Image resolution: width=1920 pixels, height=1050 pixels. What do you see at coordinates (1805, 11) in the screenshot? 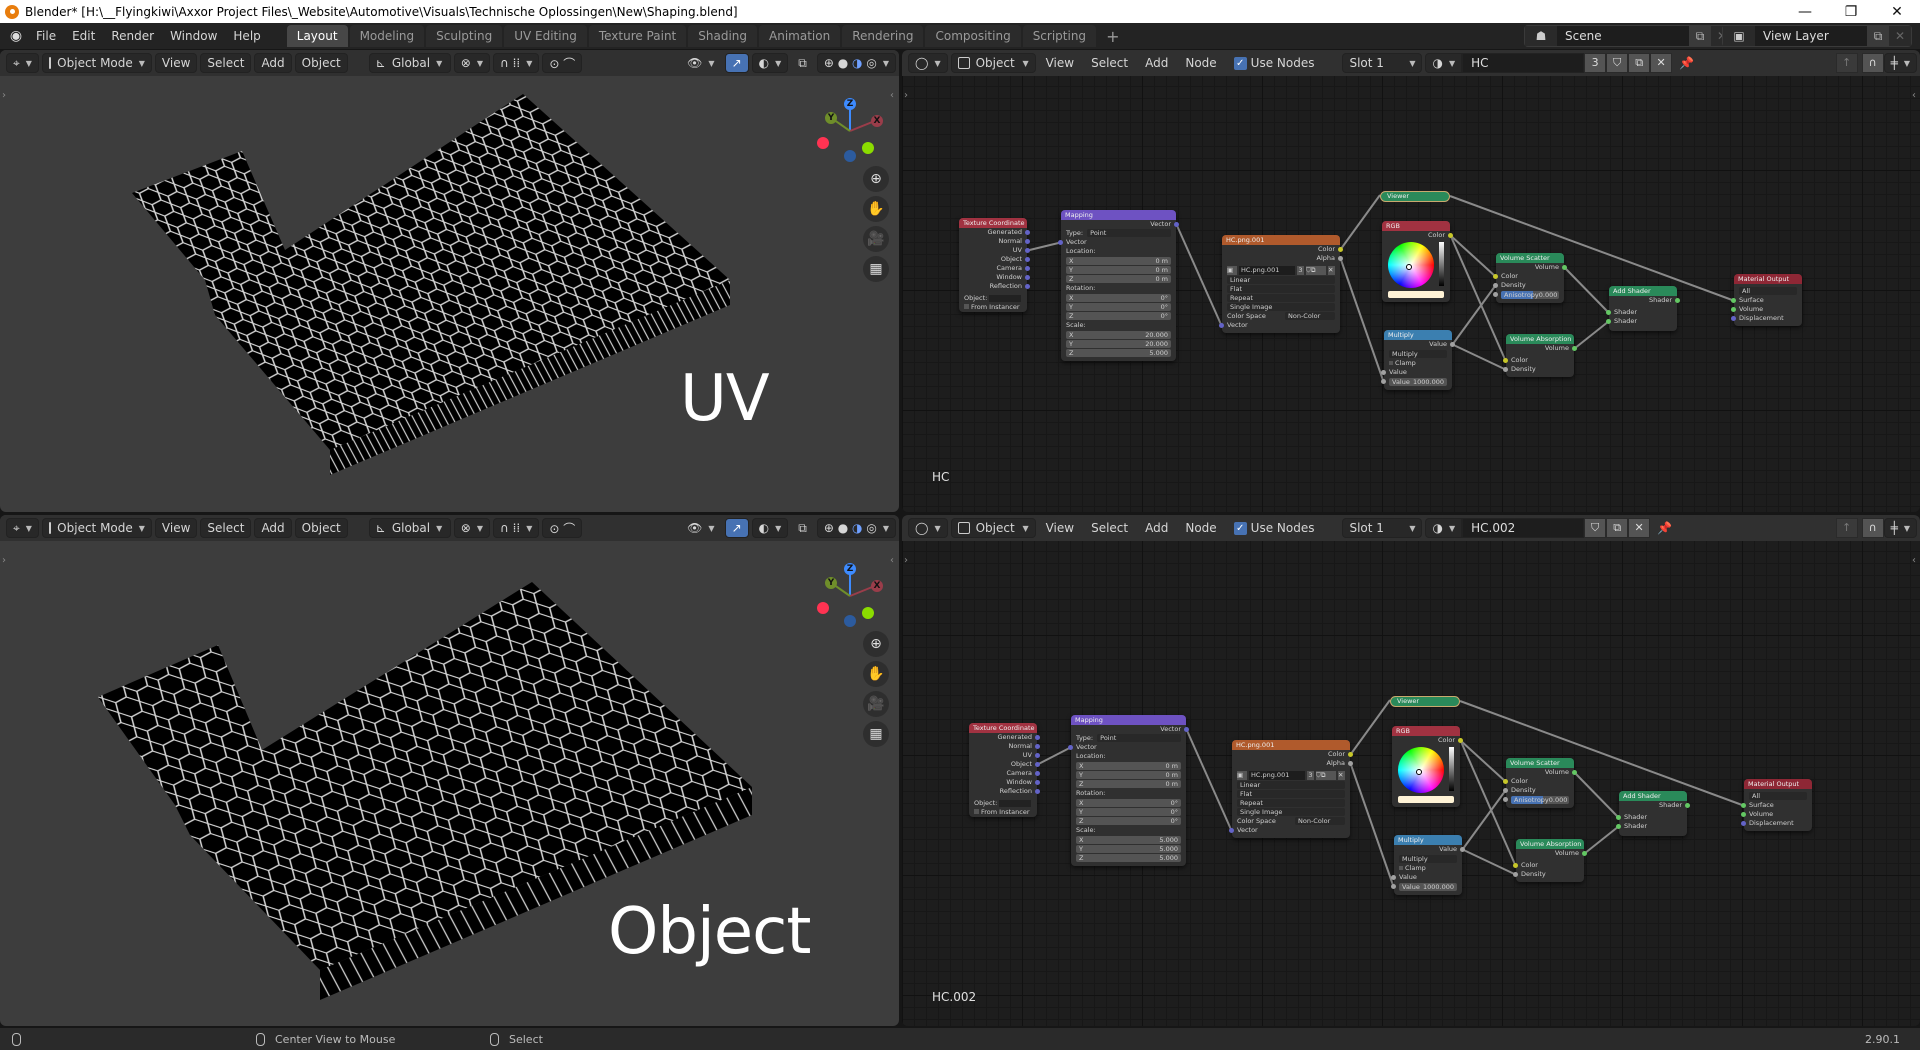
I see `minimize-button: —` at bounding box center [1805, 11].